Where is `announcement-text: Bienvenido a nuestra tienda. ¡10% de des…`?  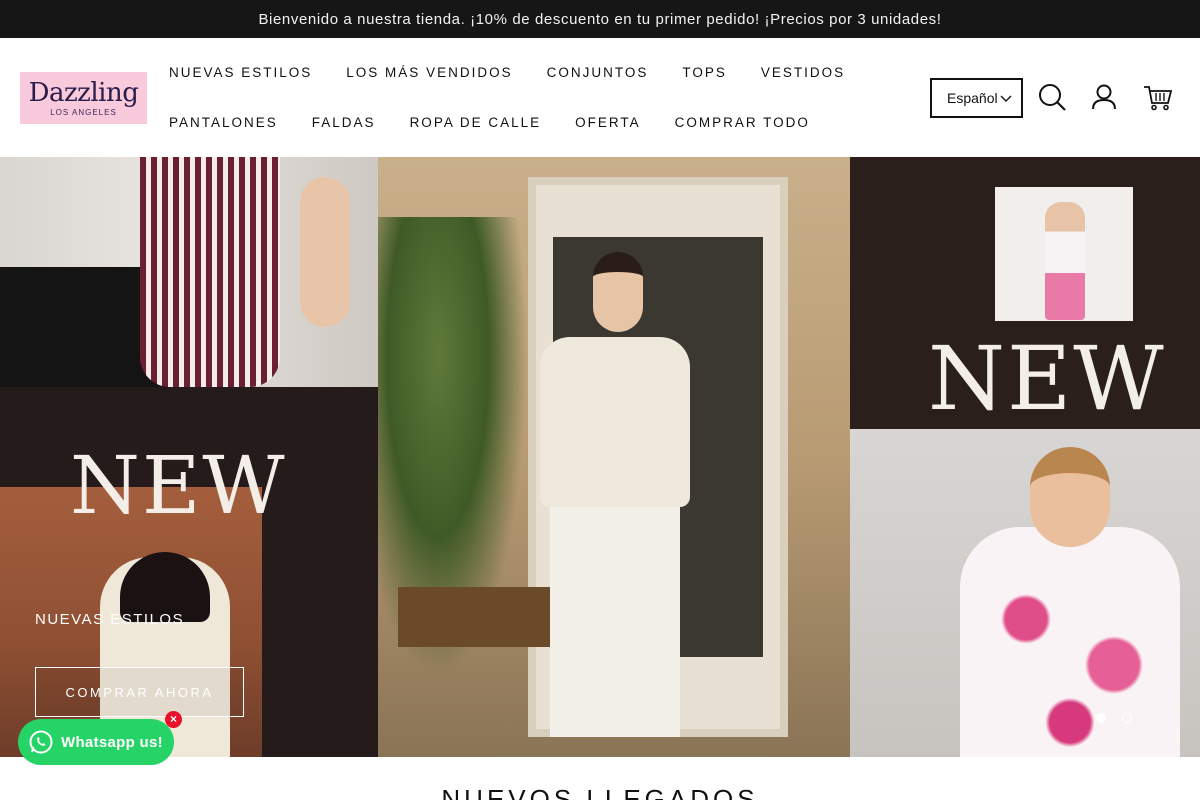 announcement-text: Bienvenido a nuestra tienda. ¡10% de des… is located at coordinates (600, 19).